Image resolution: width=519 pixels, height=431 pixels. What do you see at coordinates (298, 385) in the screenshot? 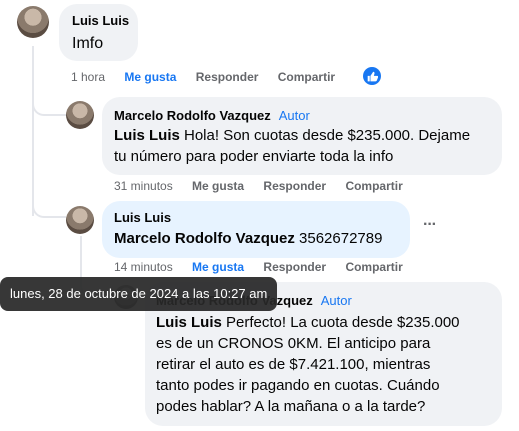
I see `comment-text-line: tanto podes ir pagando en cuotas. Cuándo` at bounding box center [298, 385].